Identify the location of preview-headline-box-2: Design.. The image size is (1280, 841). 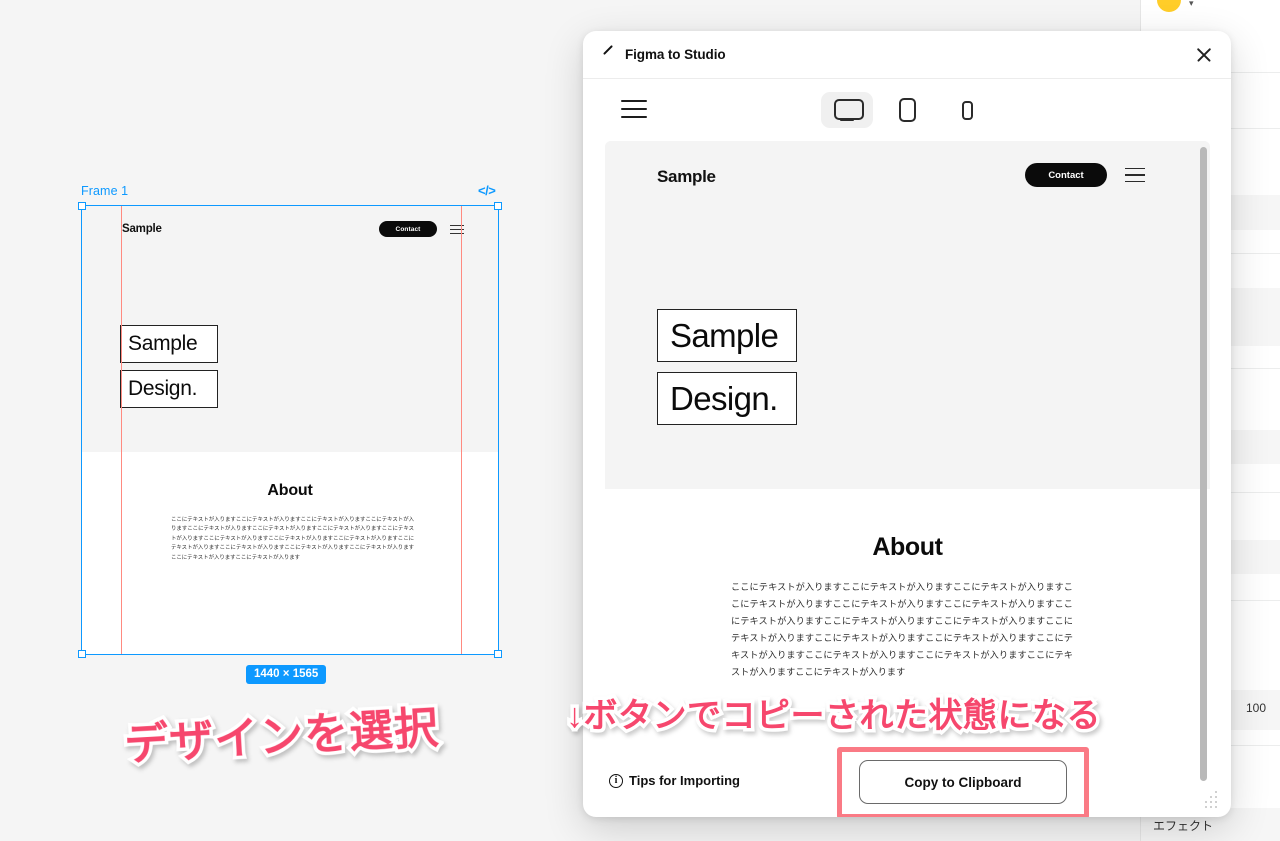
(727, 398).